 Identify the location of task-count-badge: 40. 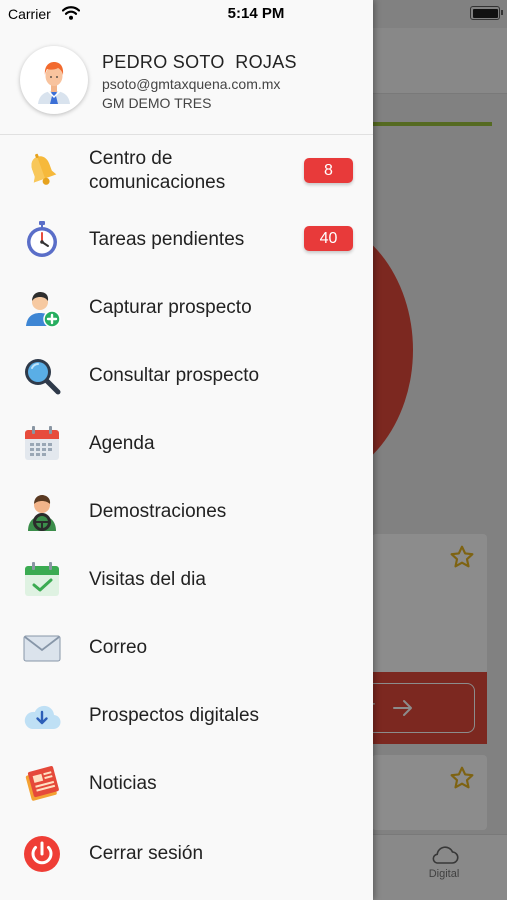
(328, 238).